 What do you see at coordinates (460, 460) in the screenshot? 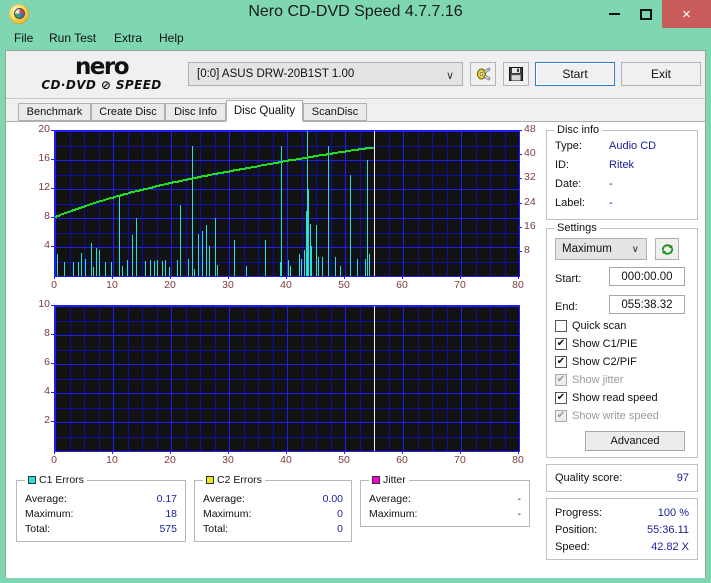
I see `x-axis-tick-label: 70` at bounding box center [460, 460].